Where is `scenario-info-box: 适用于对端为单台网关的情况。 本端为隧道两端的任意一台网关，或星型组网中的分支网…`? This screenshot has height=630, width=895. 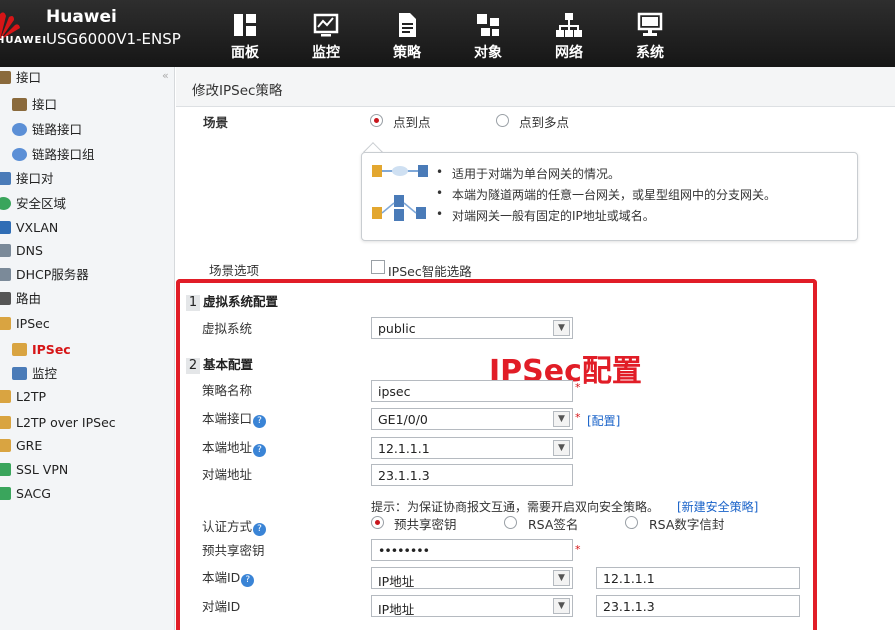 scenario-info-box: 适用于对端为单台网关的情况。 本端为隧道两端的任意一台网关，或星型组网中的分支网… is located at coordinates (609, 196).